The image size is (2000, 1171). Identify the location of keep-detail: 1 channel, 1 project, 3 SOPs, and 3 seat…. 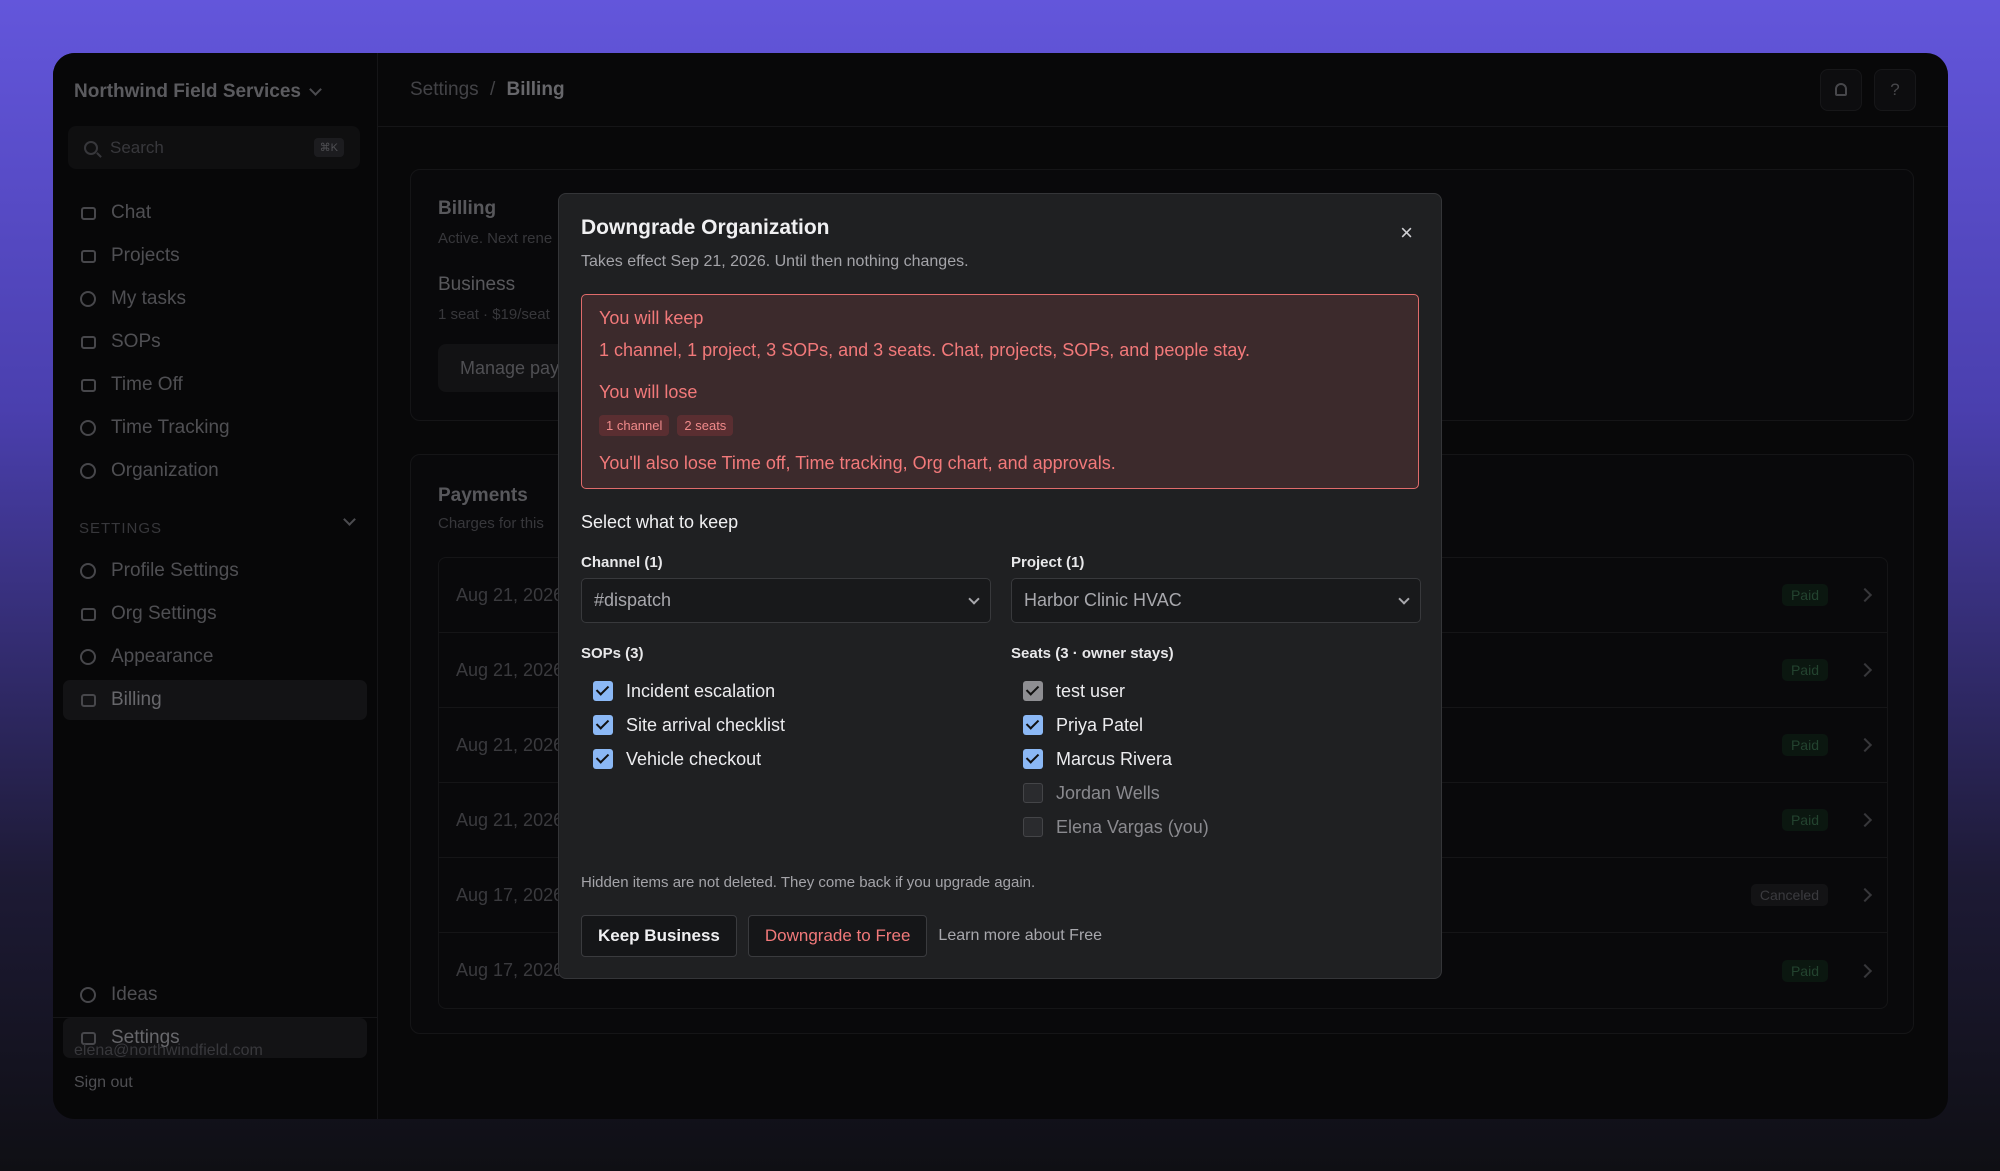
(925, 350).